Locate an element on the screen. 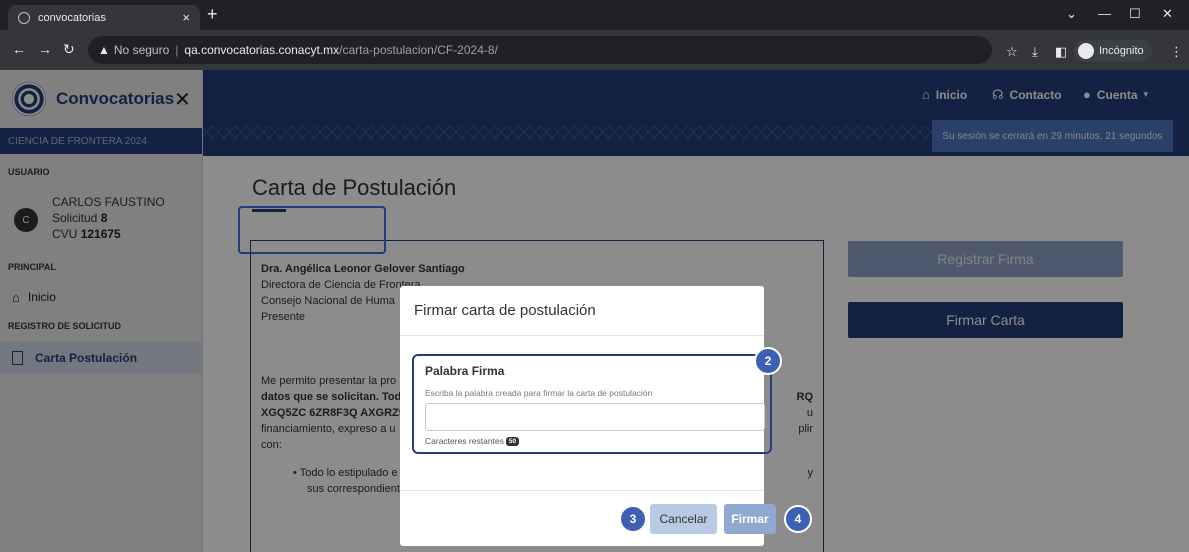  new-tab-button: + is located at coordinates (212, 14).